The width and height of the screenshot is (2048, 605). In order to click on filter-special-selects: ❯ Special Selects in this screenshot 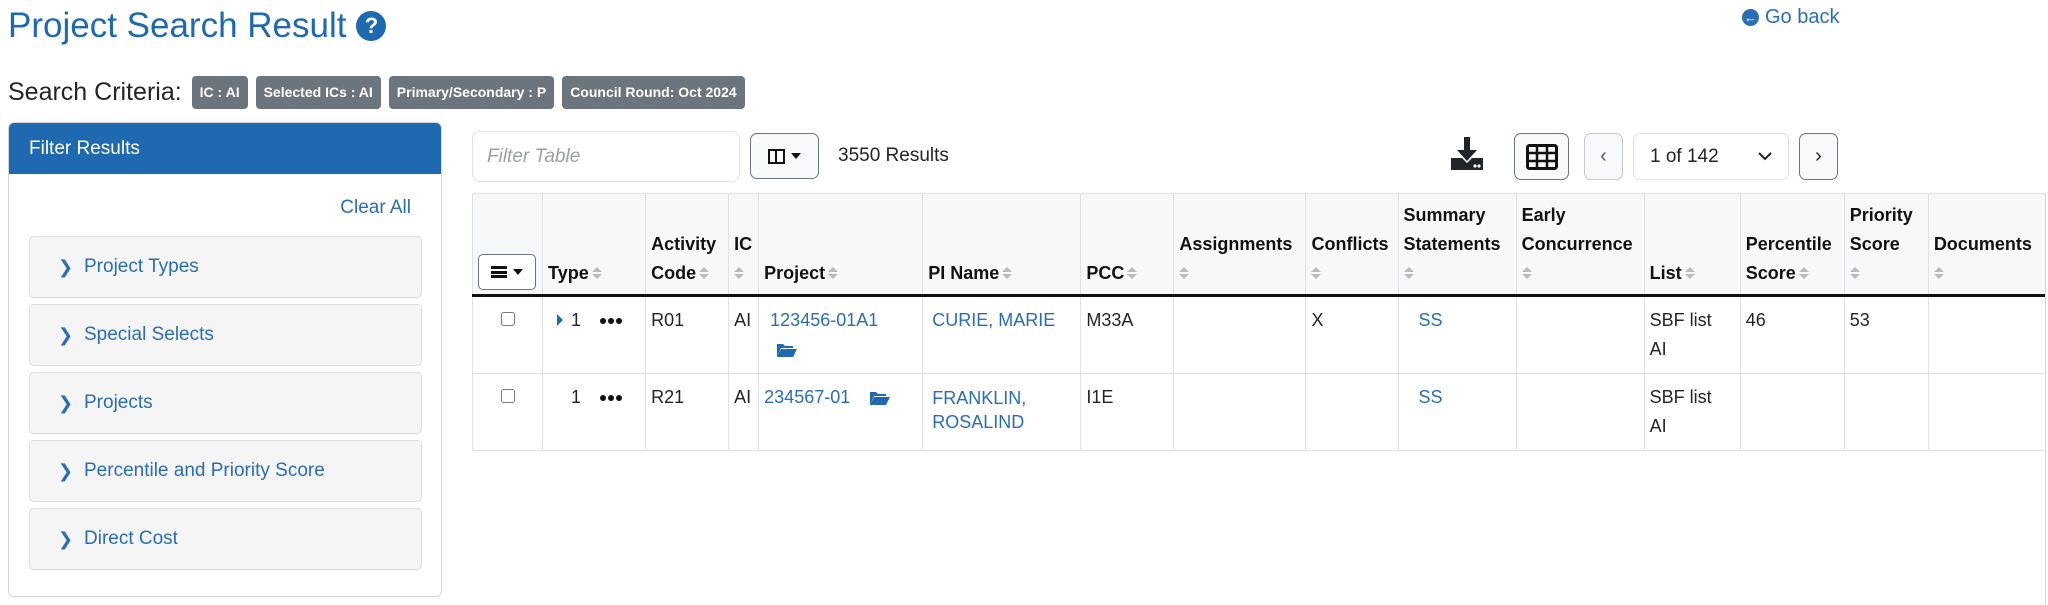, I will do `click(225, 335)`.